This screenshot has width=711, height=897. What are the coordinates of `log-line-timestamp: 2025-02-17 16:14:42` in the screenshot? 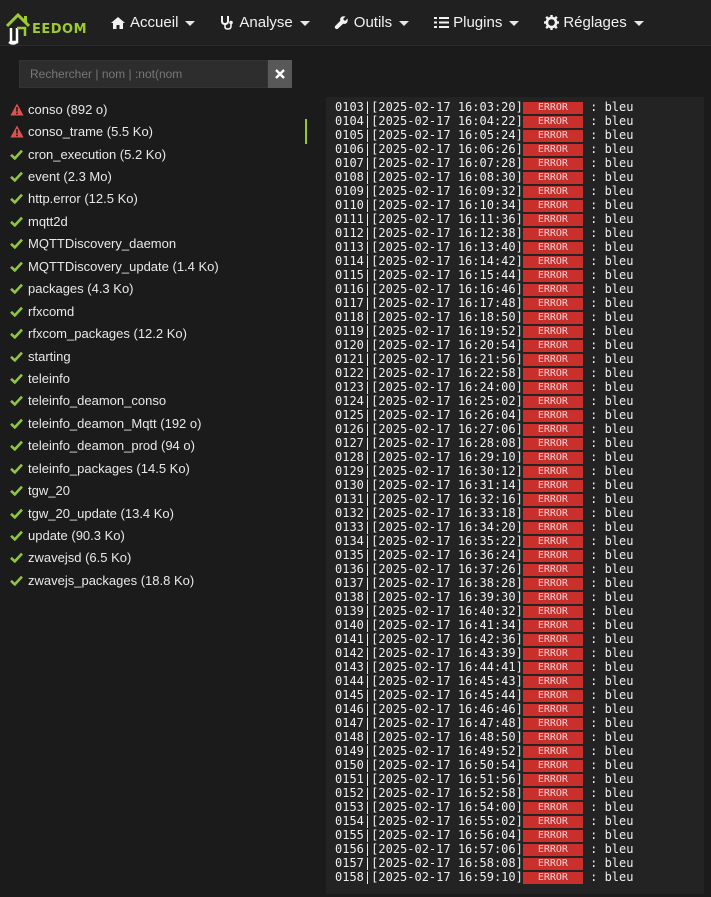 It's located at (447, 261).